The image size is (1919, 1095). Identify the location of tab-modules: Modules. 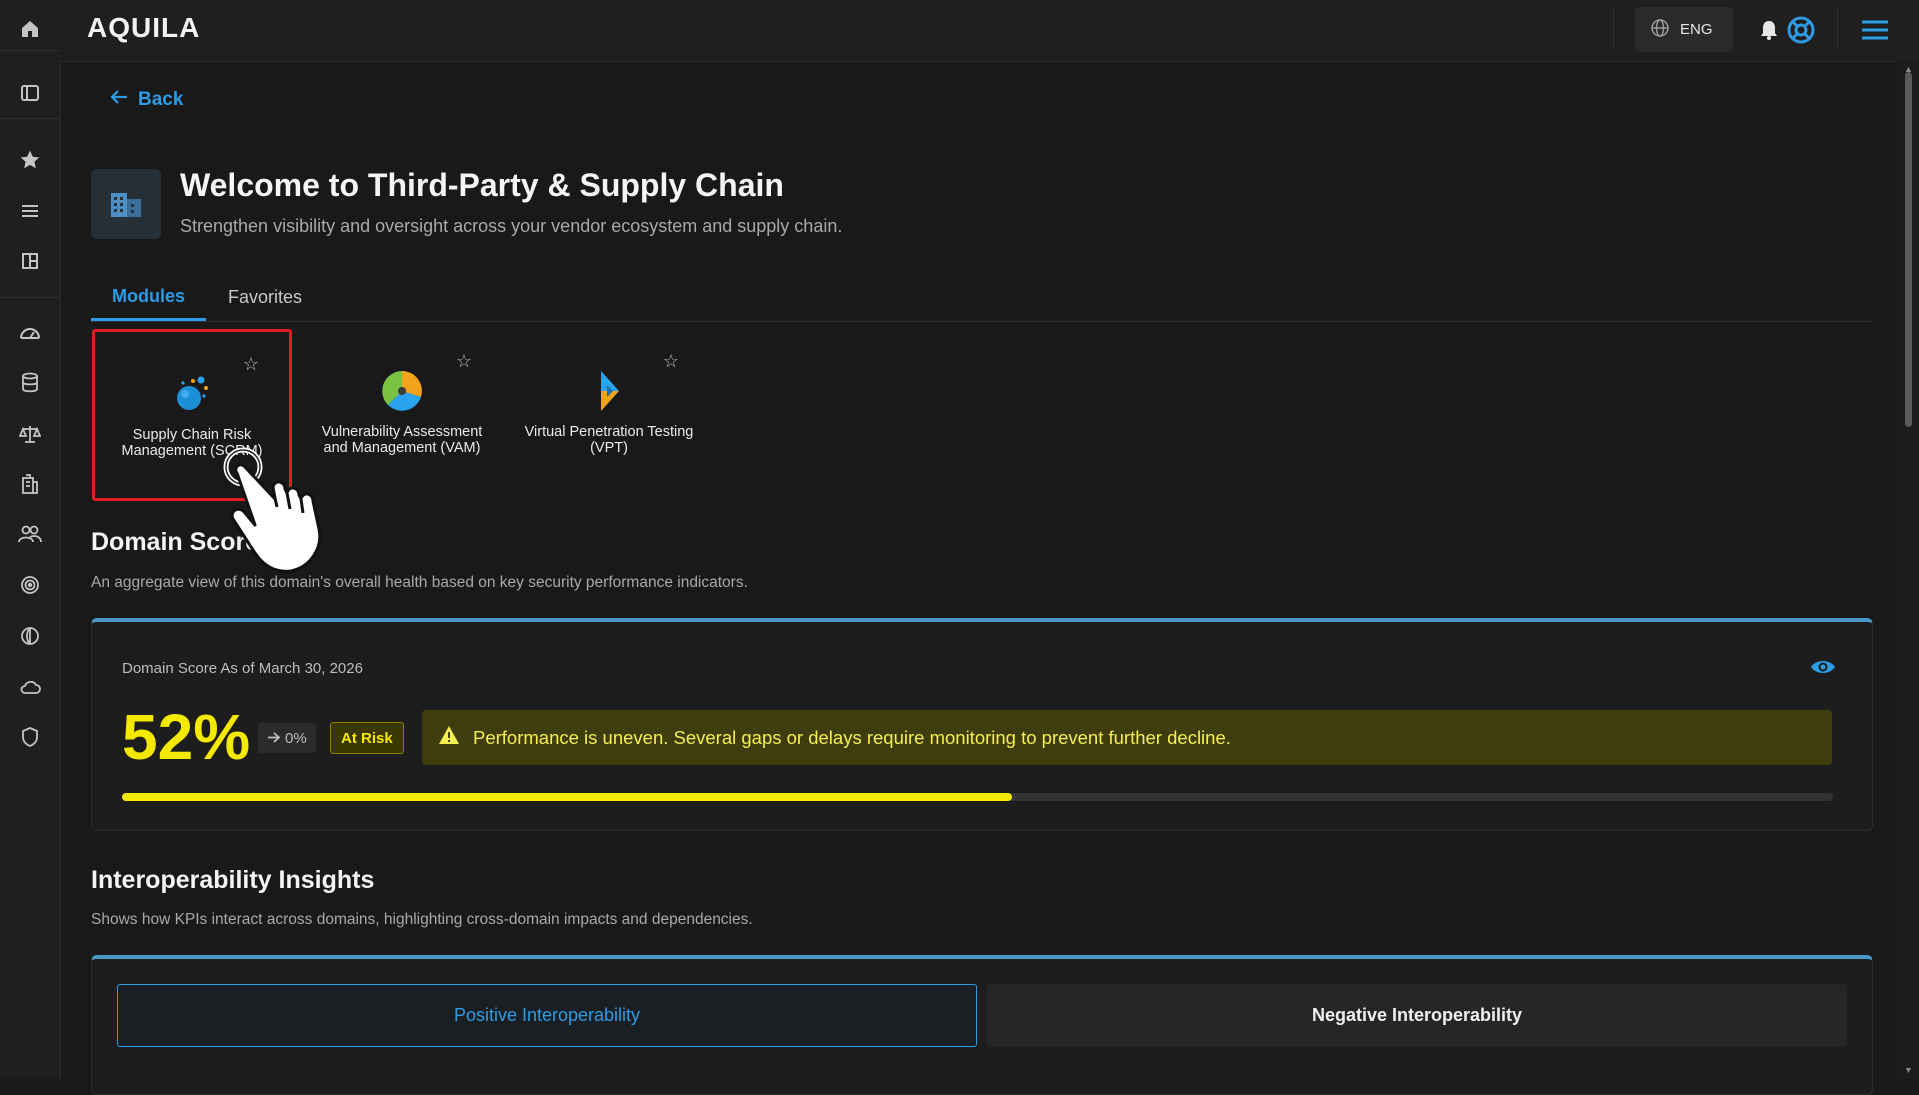
(148, 297).